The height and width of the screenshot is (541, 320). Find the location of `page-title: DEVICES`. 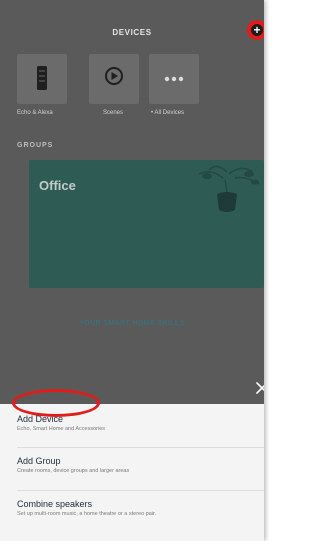

page-title: DEVICES is located at coordinates (132, 32).